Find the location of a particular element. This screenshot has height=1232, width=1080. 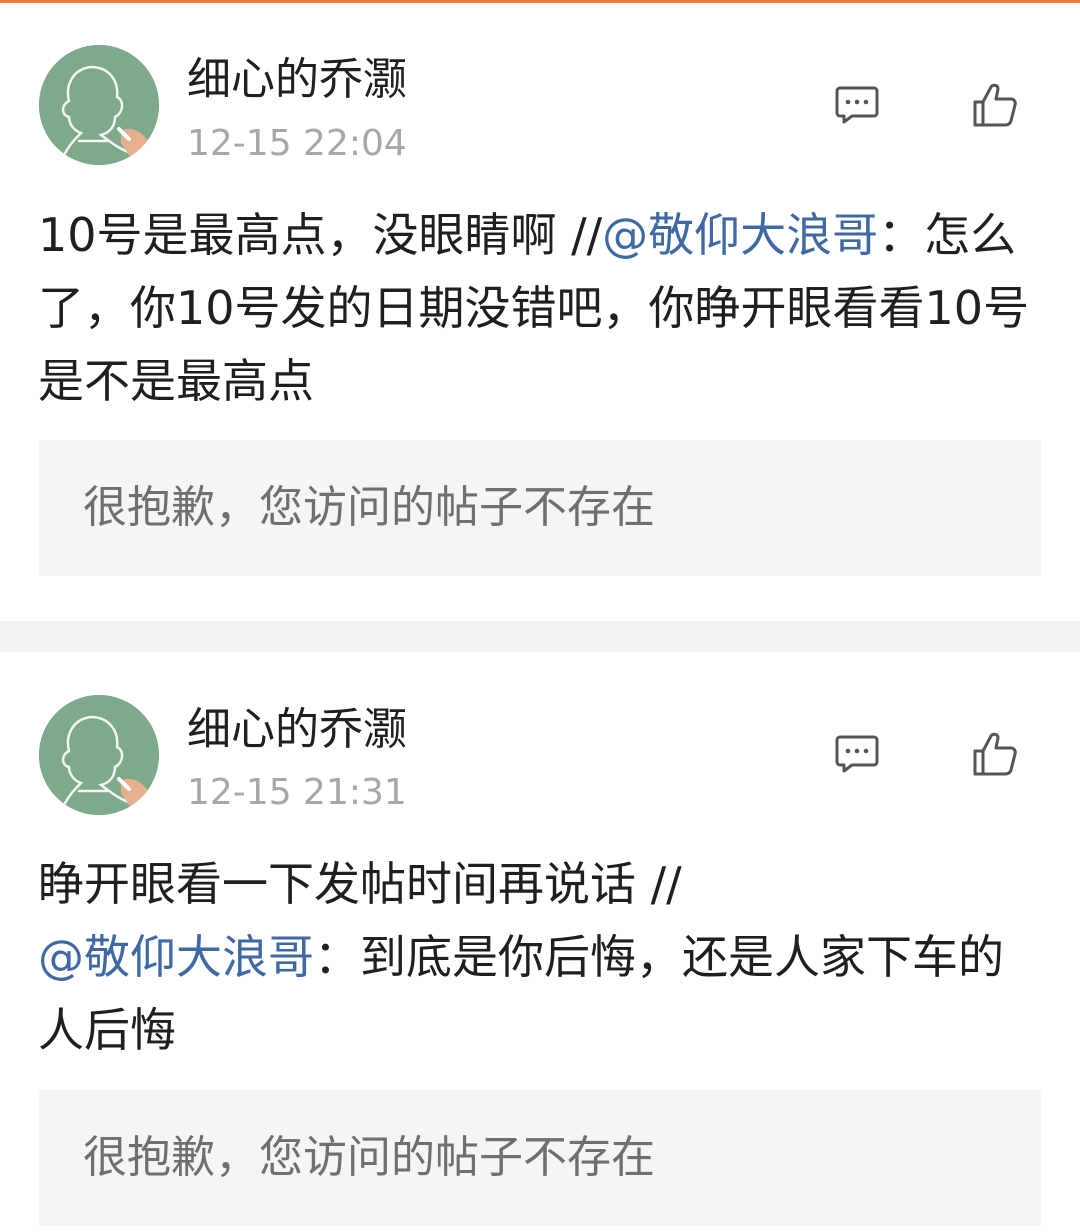

section-divider is located at coordinates (540, 636).